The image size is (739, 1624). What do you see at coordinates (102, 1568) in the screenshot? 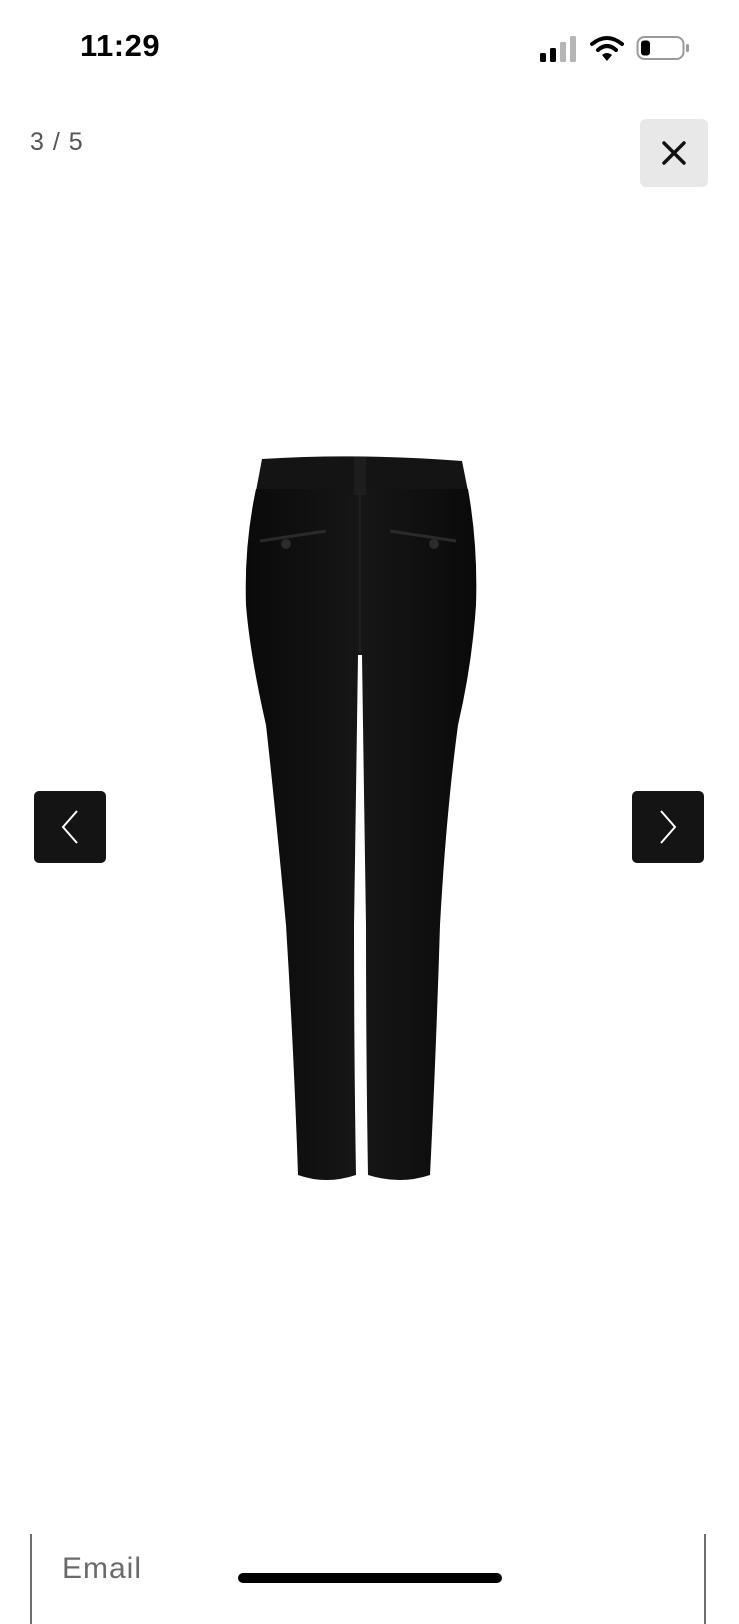
I see `email-placeholder: Email` at bounding box center [102, 1568].